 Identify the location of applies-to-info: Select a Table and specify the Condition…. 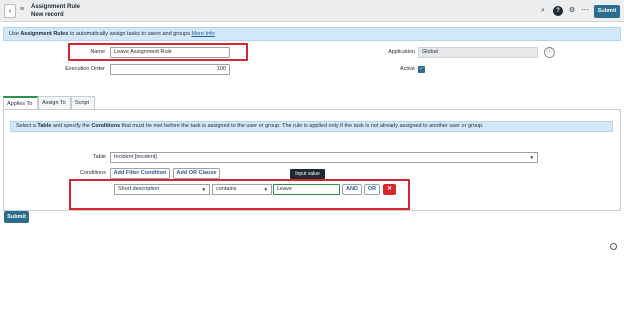
(311, 126).